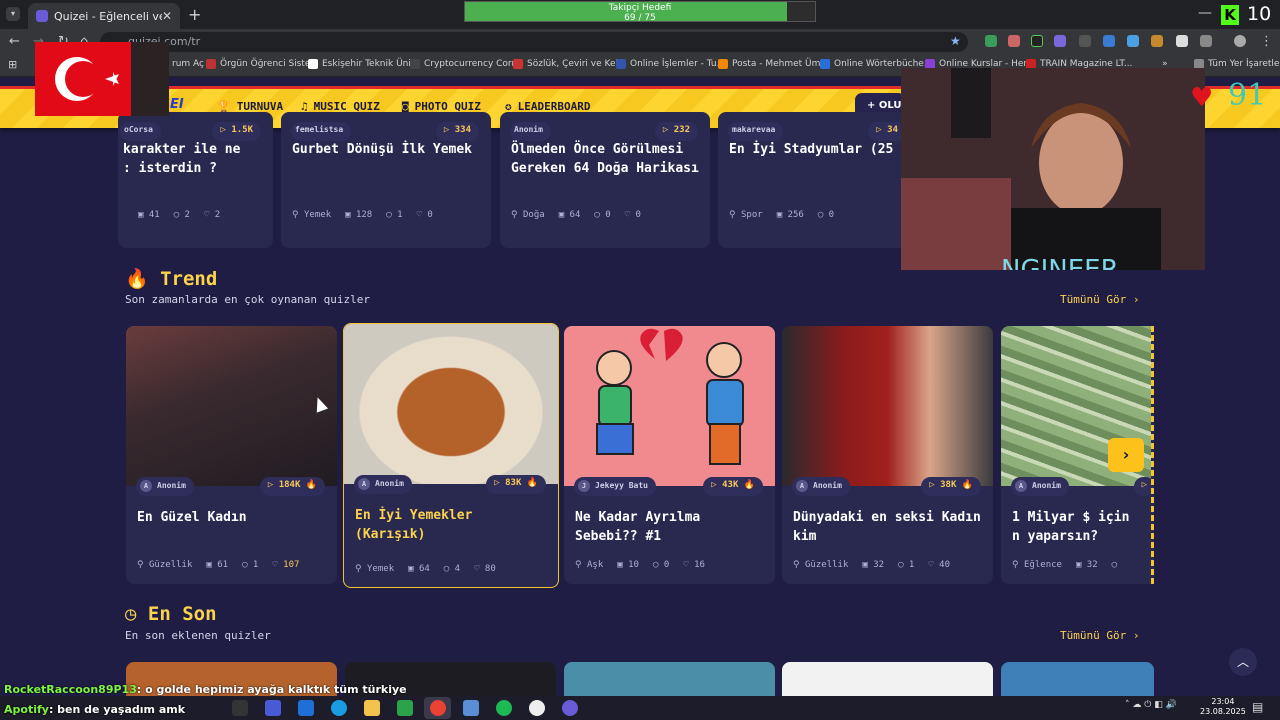  I want to click on newest-section-subtitle: En son eklenen quizler, so click(198, 635).